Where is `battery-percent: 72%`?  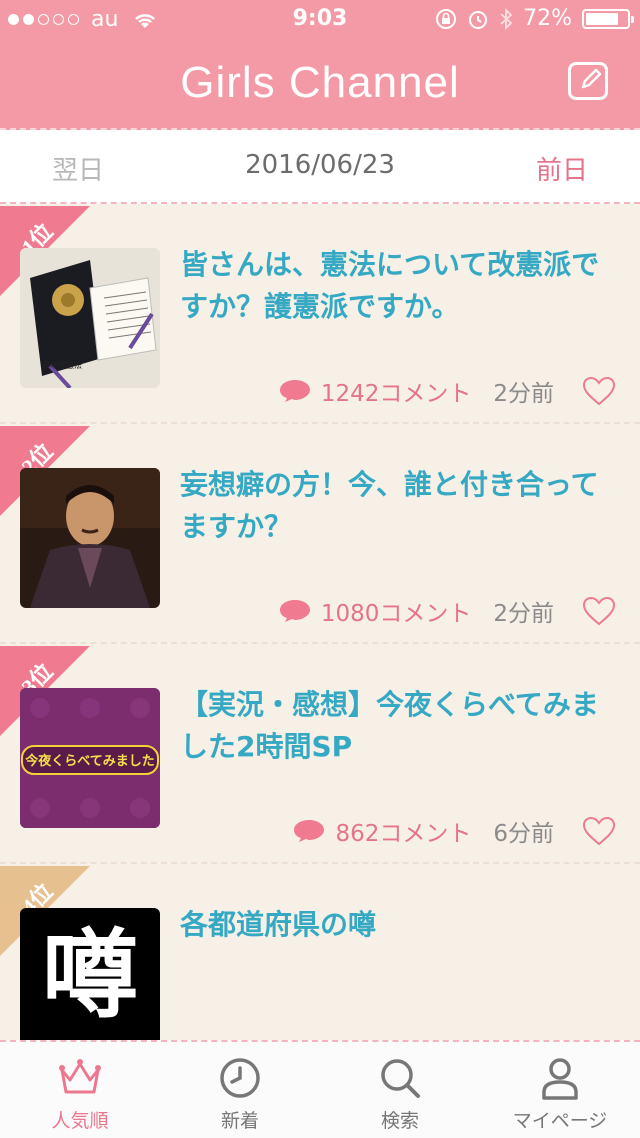
battery-percent: 72% is located at coordinates (547, 18).